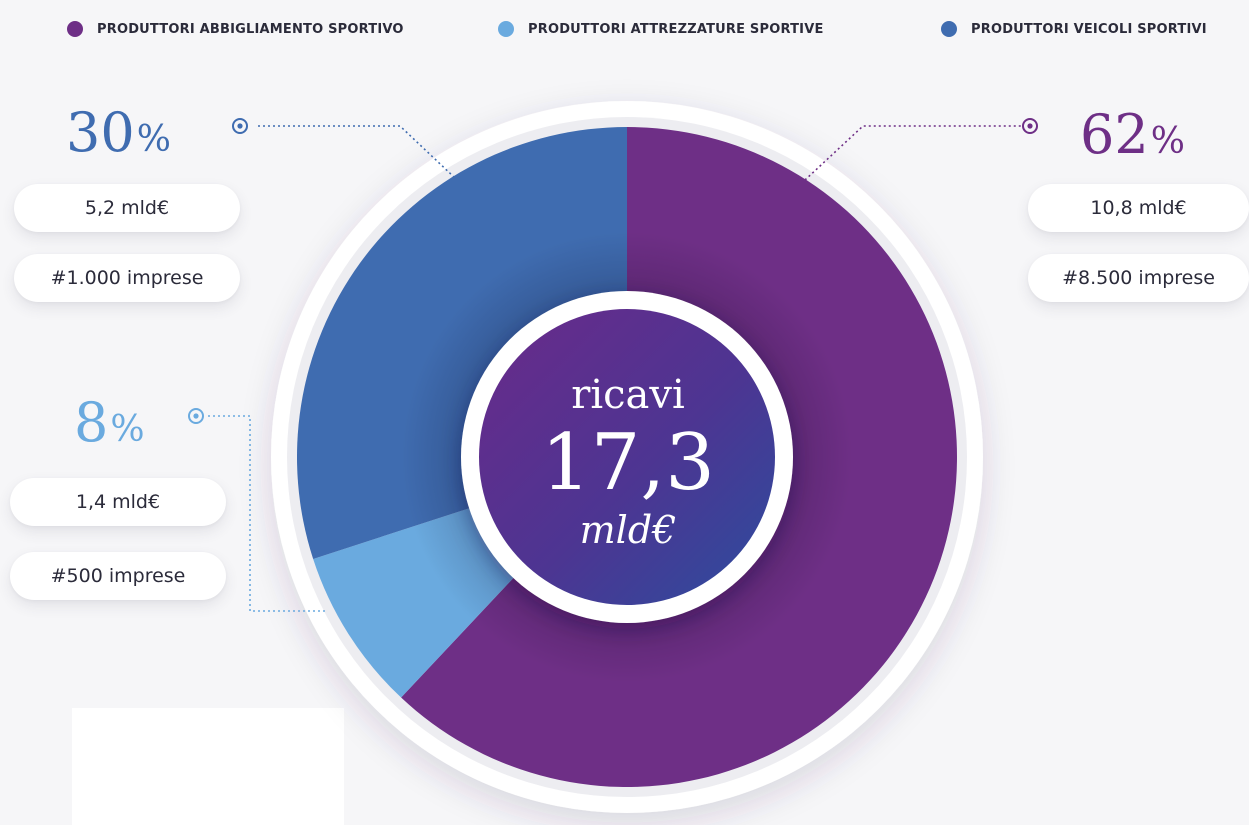 The height and width of the screenshot is (825, 1249). Describe the element at coordinates (1138, 208) in the screenshot. I see `revenue-pill-abbigliamento: 10,8 mld€` at that location.